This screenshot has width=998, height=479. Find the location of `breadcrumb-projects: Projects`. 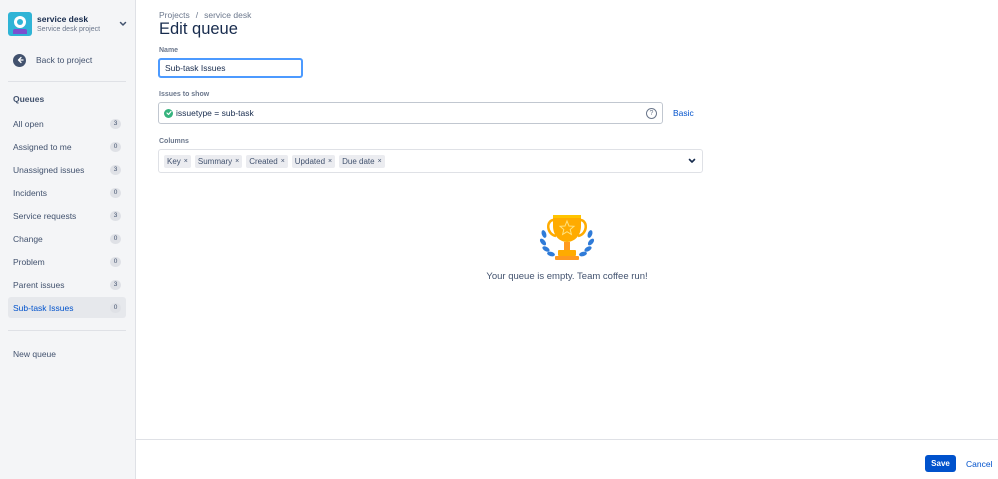

breadcrumb-projects: Projects is located at coordinates (174, 15).